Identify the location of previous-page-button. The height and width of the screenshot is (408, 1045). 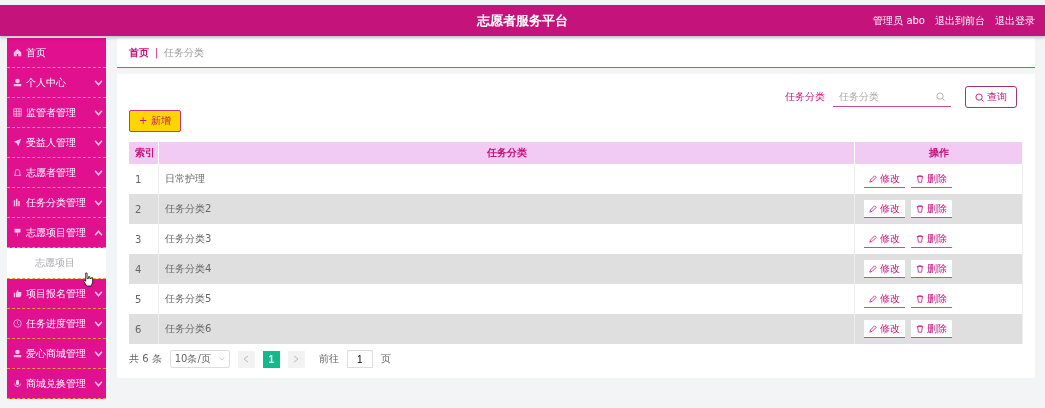
(246, 359).